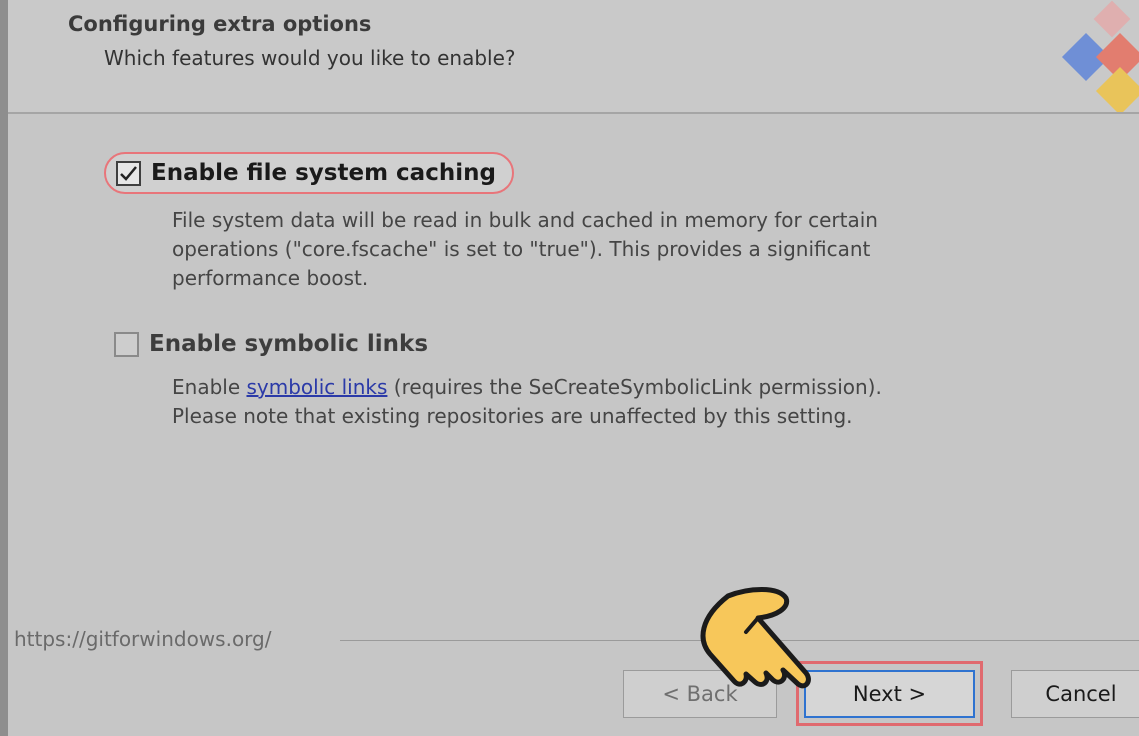  I want to click on option-symlinks: Enable symbolic links, so click(271, 344).